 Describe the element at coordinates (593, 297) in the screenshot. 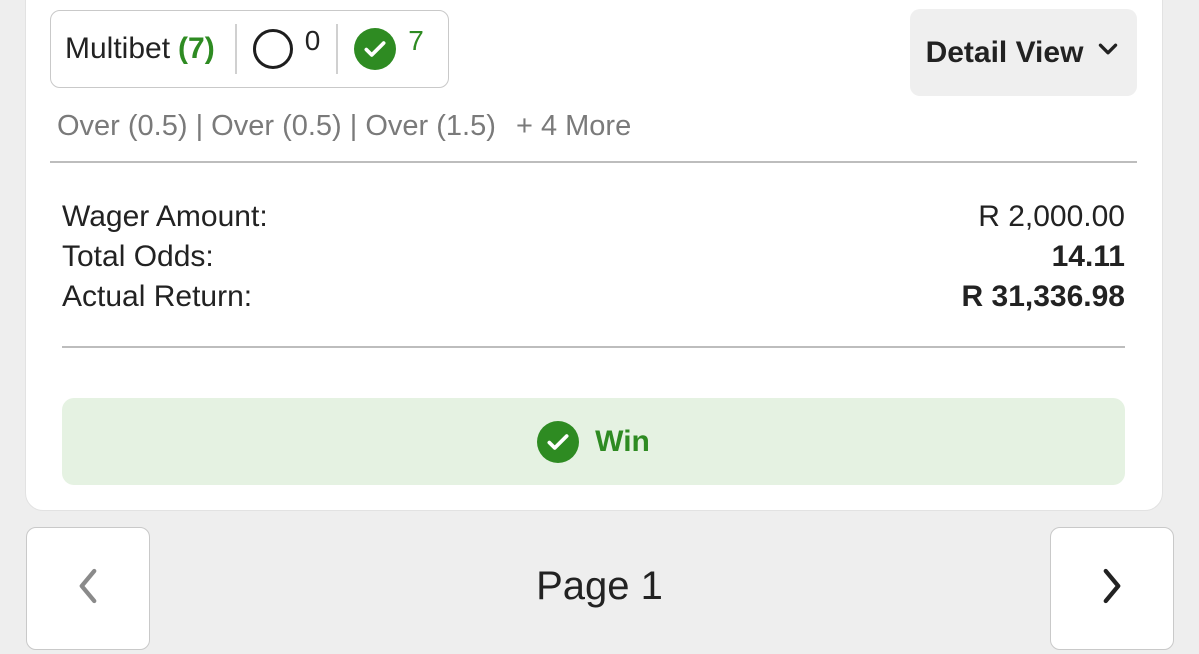

I see `return-row: Actual Return: R 31,336.98` at that location.